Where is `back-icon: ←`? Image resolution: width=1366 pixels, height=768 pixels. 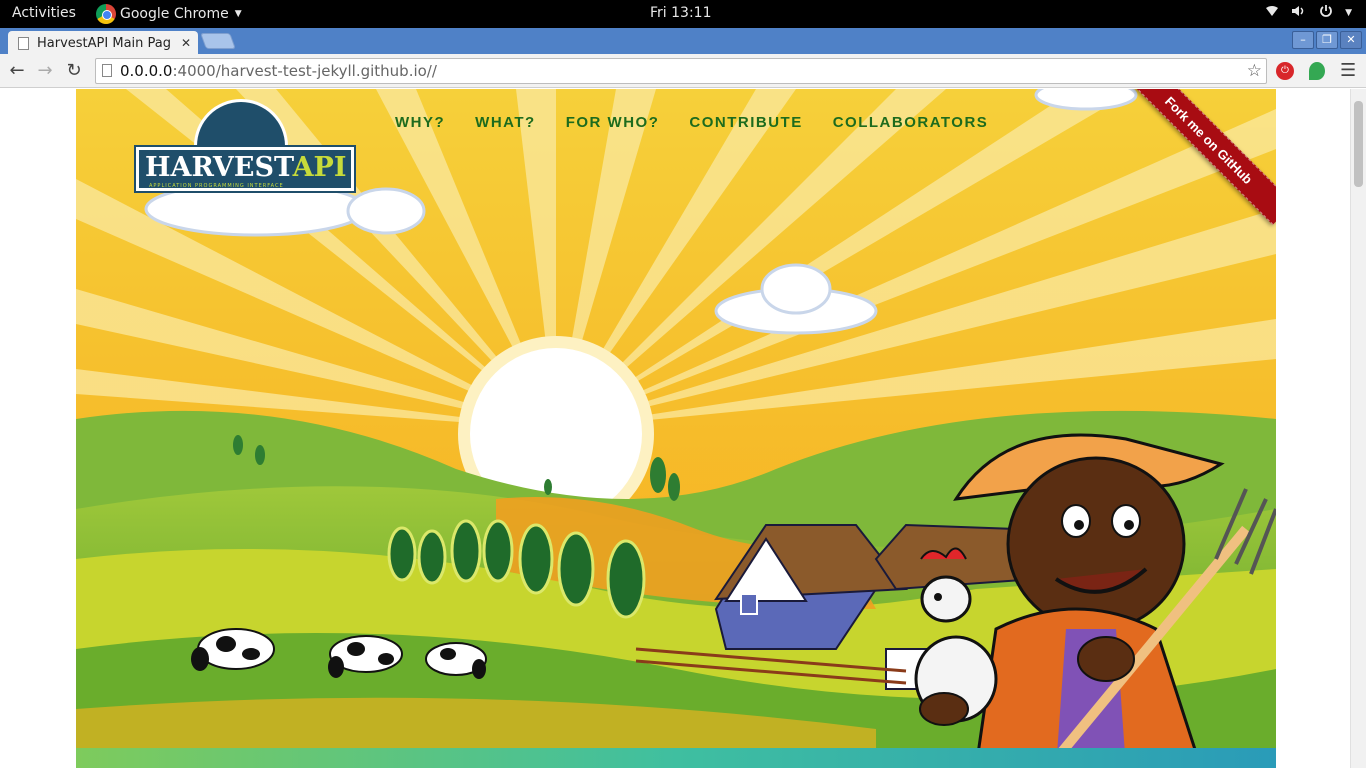
back-icon: ← is located at coordinates (17, 71).